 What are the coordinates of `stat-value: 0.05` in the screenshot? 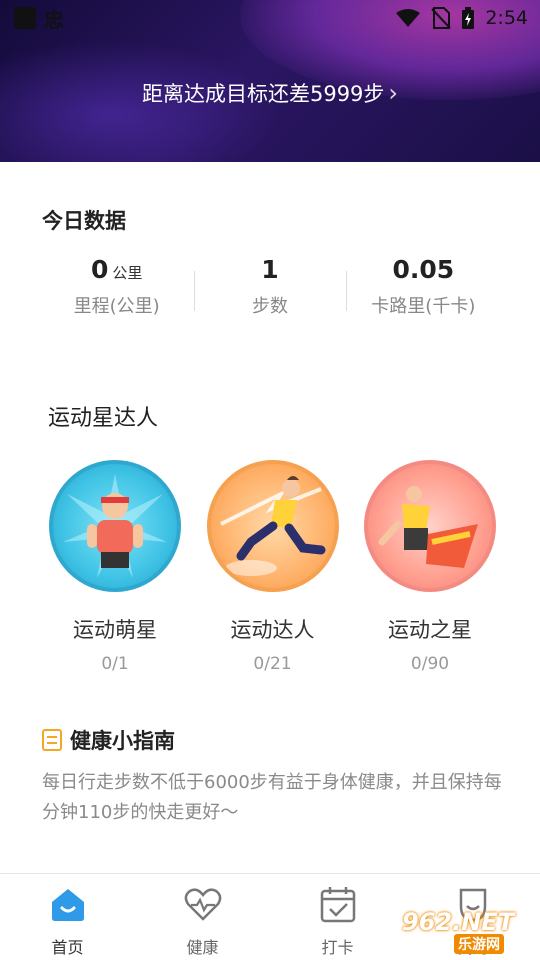 It's located at (423, 269).